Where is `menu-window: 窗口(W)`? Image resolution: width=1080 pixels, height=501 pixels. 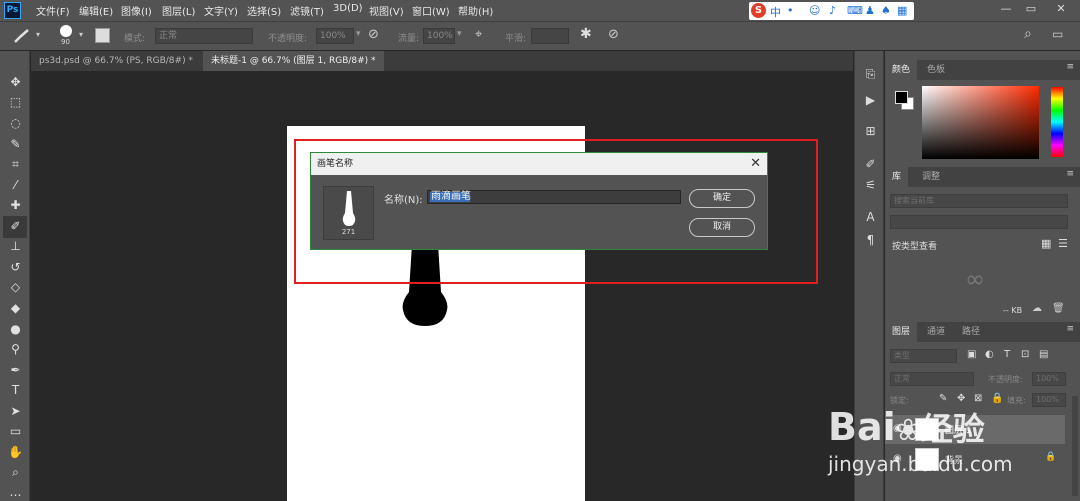
menu-window: 窗口(W) is located at coordinates (431, 10).